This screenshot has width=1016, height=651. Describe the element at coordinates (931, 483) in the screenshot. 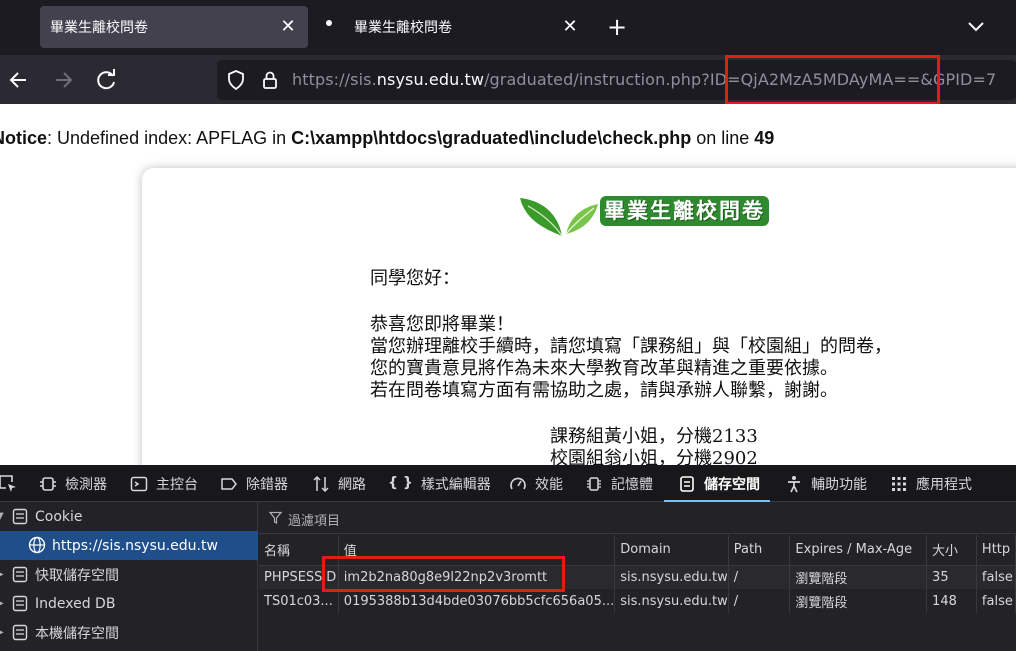

I see `devtools-tab-application: 應用程式` at that location.